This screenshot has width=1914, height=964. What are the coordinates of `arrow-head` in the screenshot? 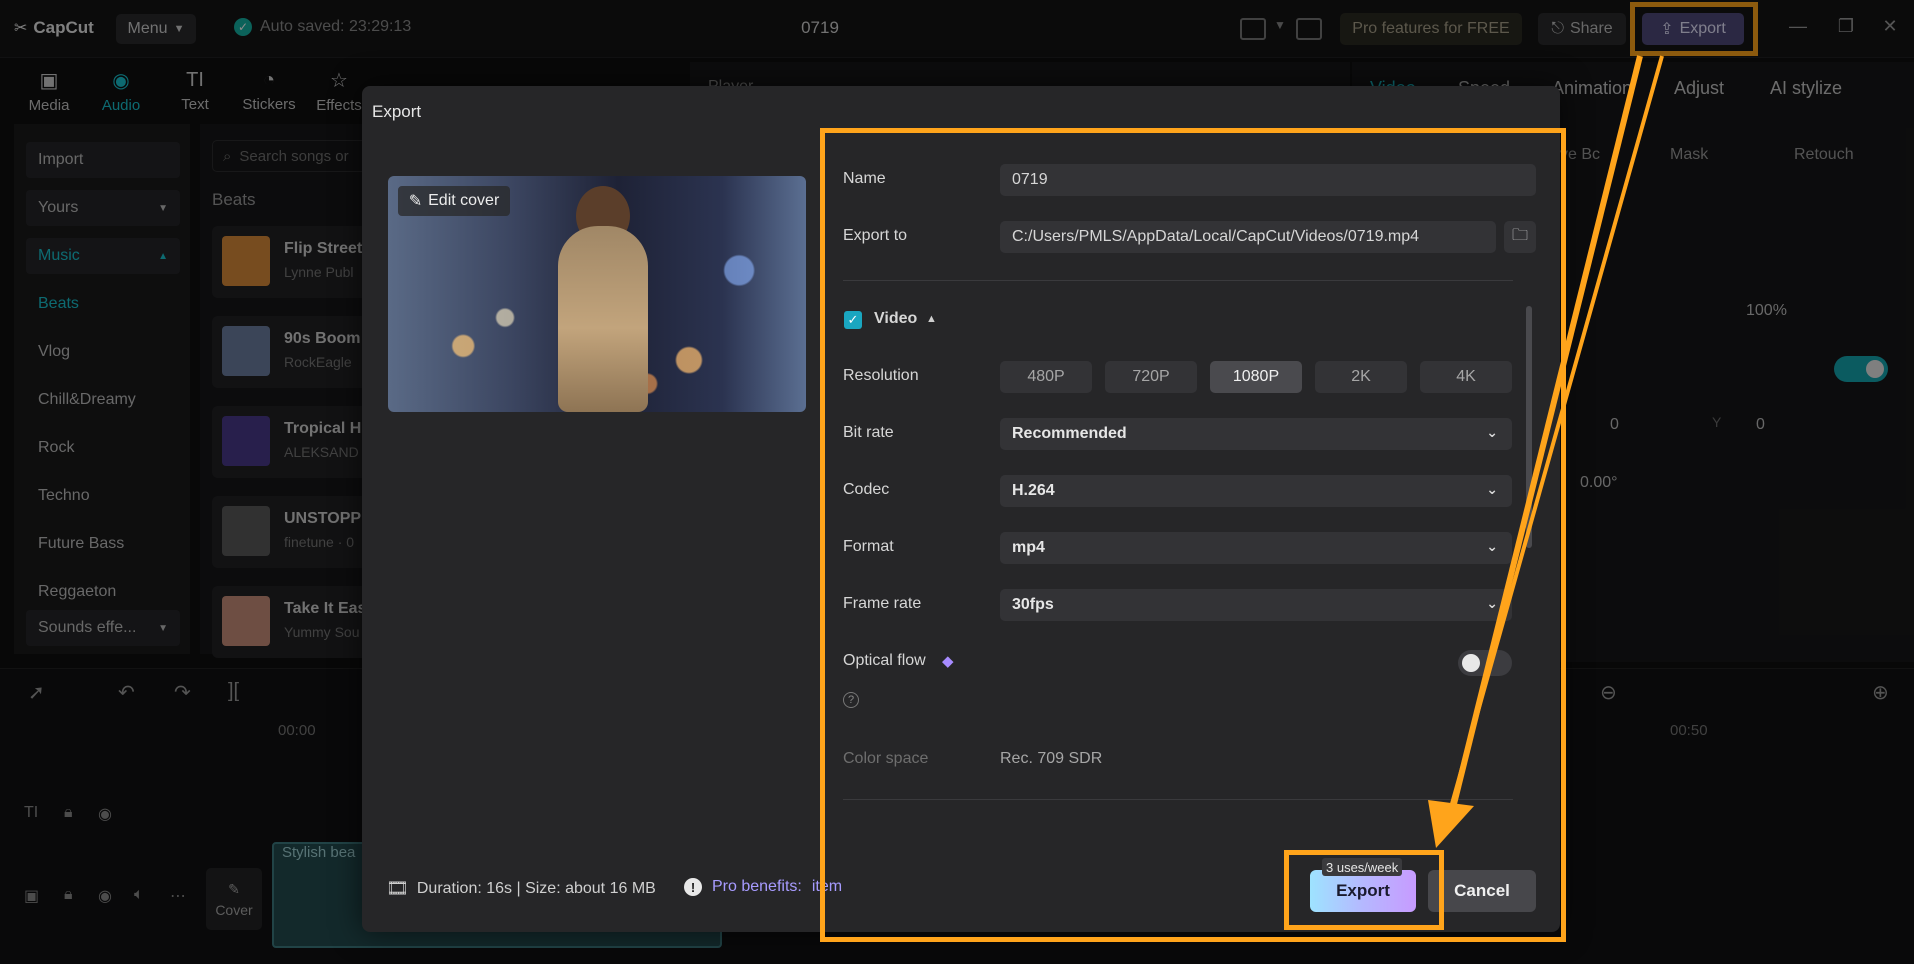 It's located at (1451, 824).